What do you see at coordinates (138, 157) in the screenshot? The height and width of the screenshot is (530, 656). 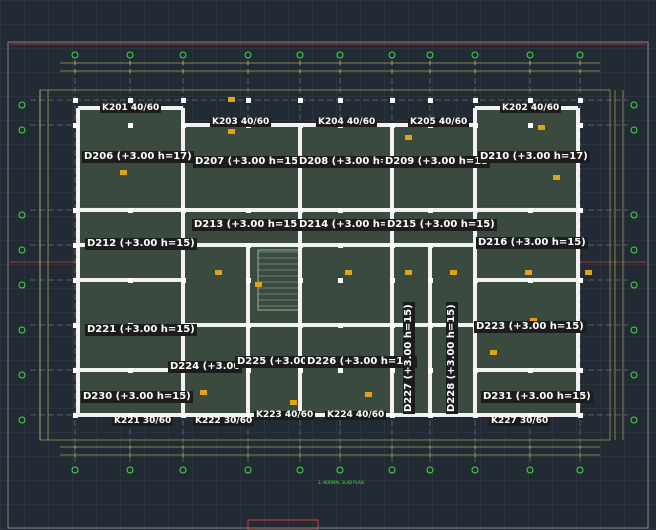 I see `slab-label: D206 (+3.00 h=17)` at bounding box center [138, 157].